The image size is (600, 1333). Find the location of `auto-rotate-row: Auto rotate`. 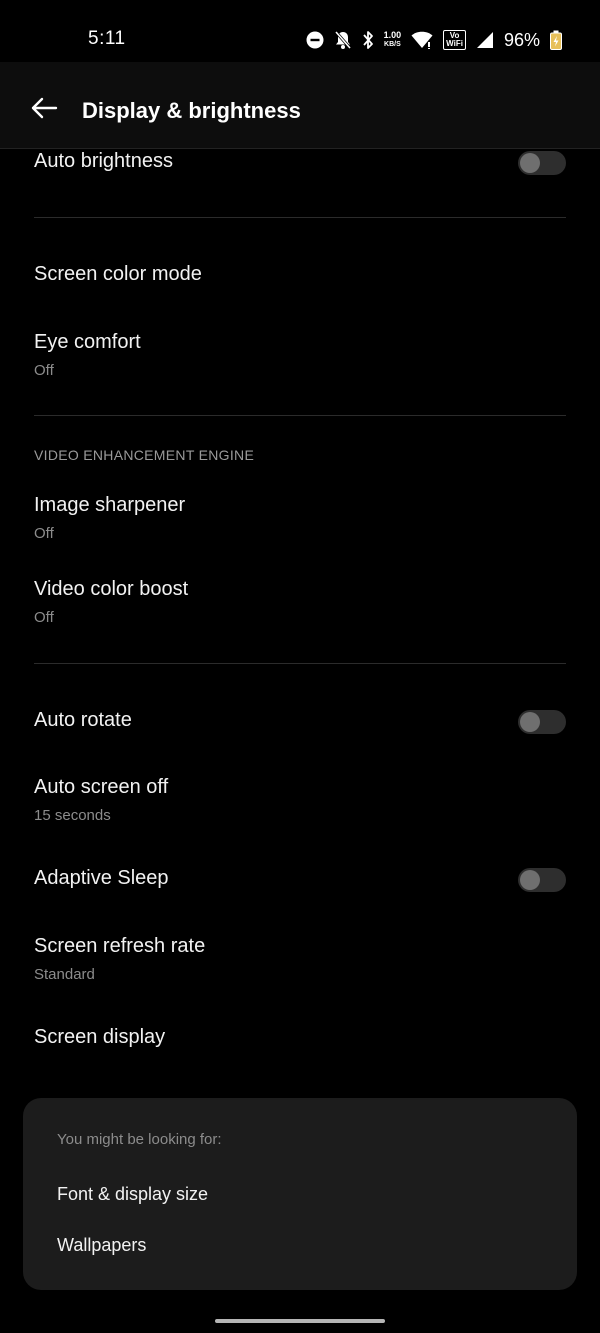

auto-rotate-row: Auto rotate is located at coordinates (300, 721).